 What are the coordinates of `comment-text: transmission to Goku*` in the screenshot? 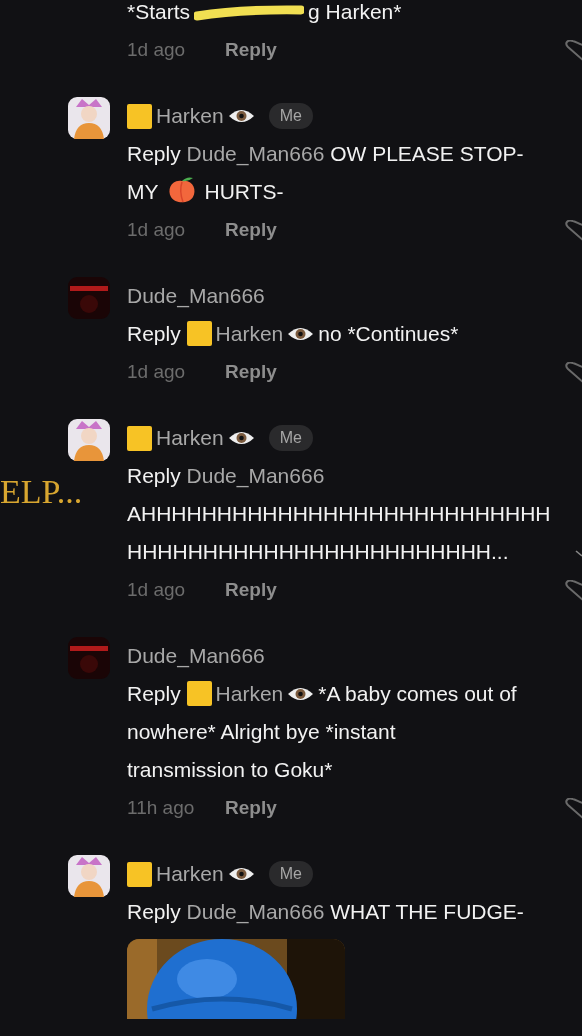 It's located at (230, 769).